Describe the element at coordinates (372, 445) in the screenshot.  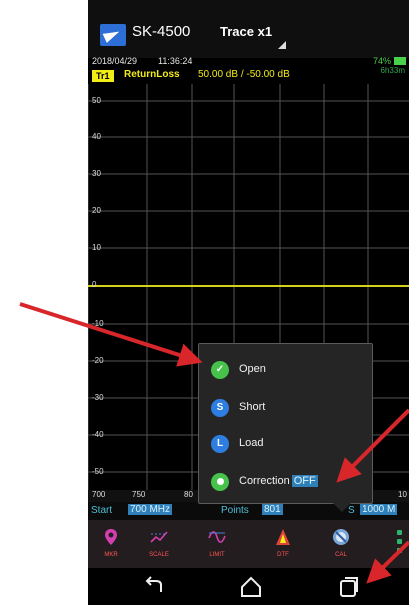
I see `arrow-to-correction` at that location.